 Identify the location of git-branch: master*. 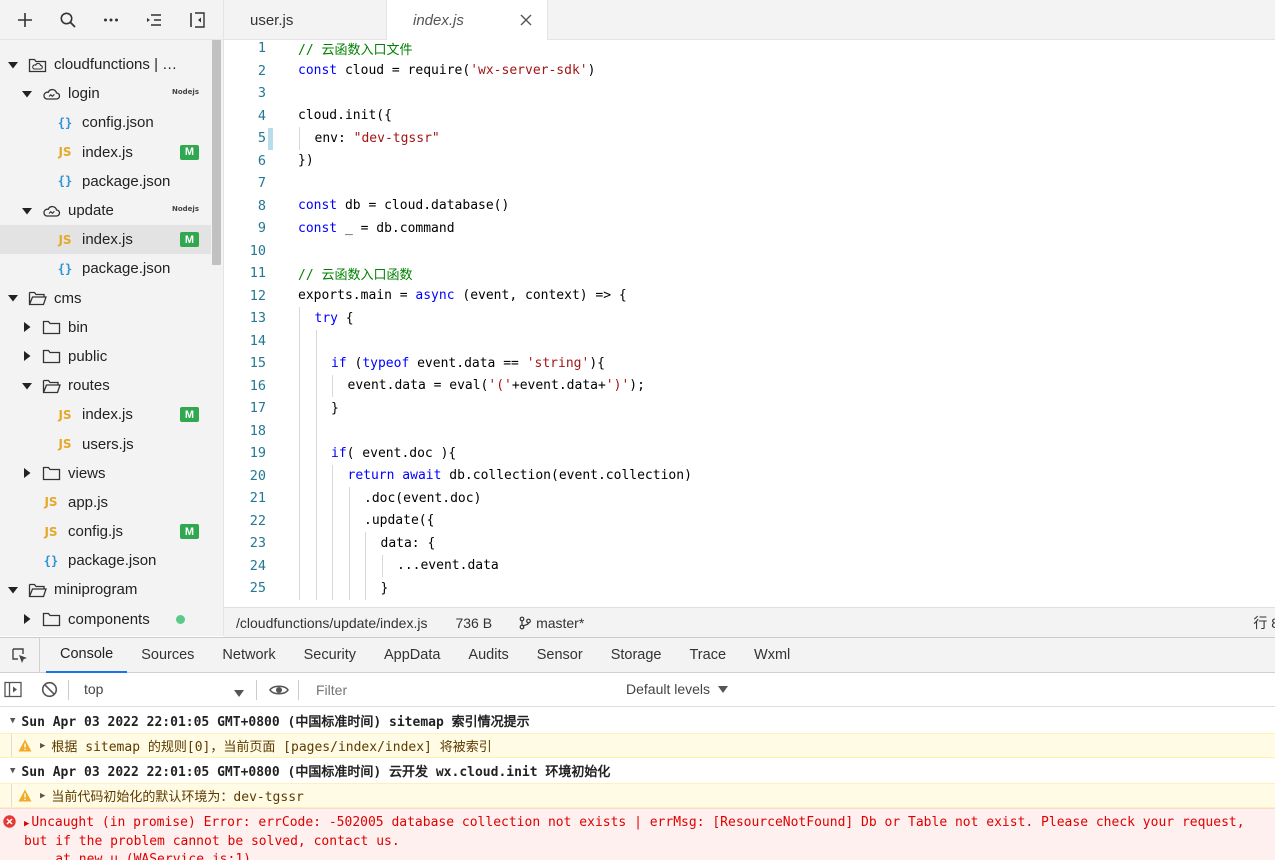
(551, 623).